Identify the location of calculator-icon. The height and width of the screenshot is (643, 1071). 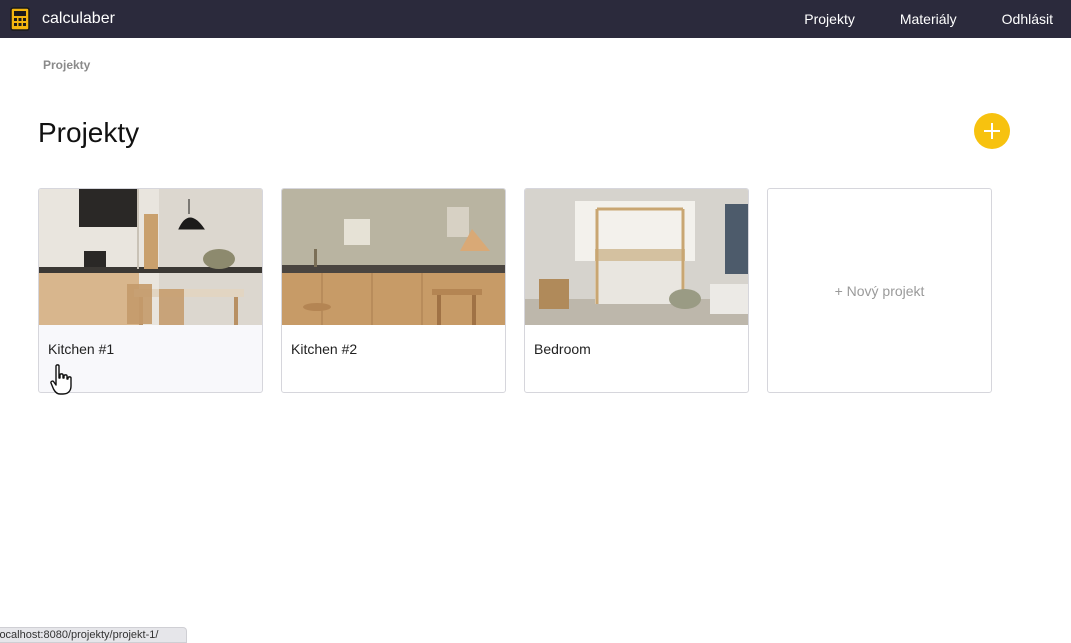
(20, 19).